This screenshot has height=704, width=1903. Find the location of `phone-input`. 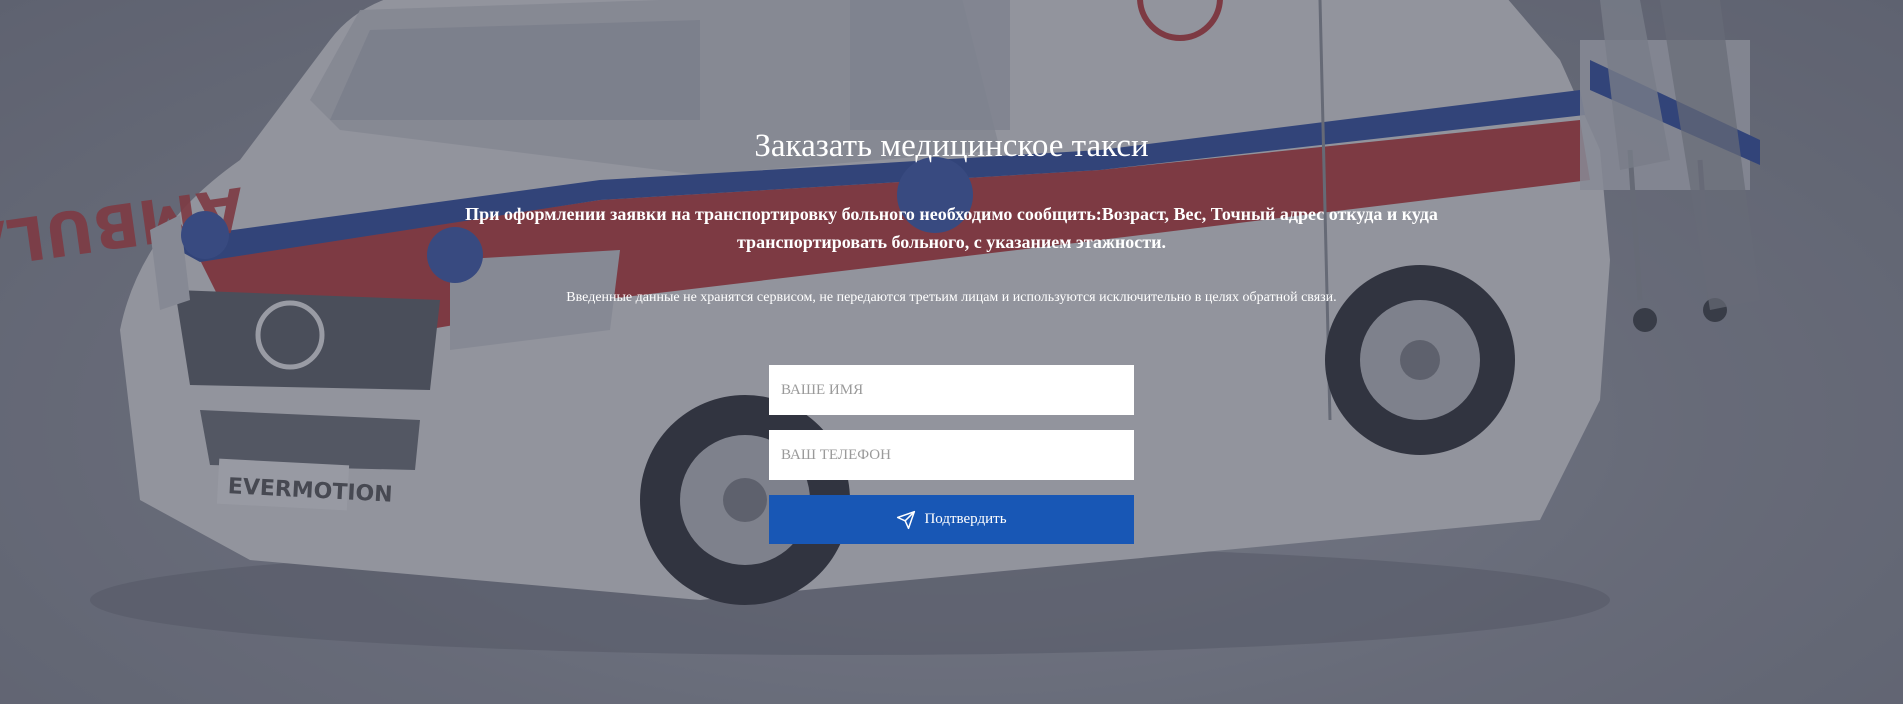

phone-input is located at coordinates (951, 455).